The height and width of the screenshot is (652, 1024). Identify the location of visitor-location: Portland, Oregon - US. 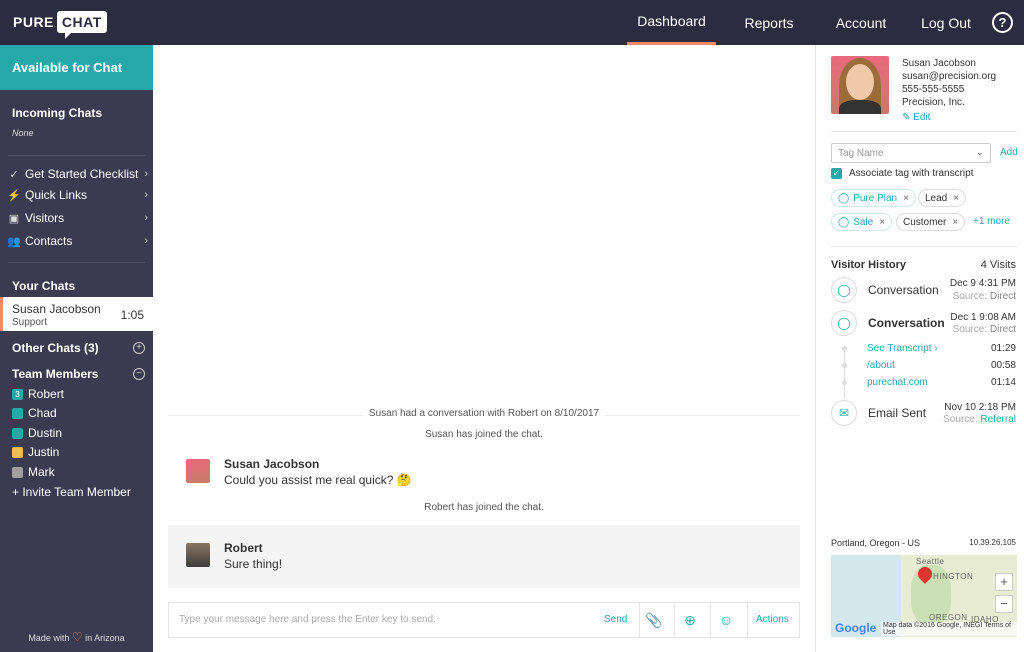
(876, 543).